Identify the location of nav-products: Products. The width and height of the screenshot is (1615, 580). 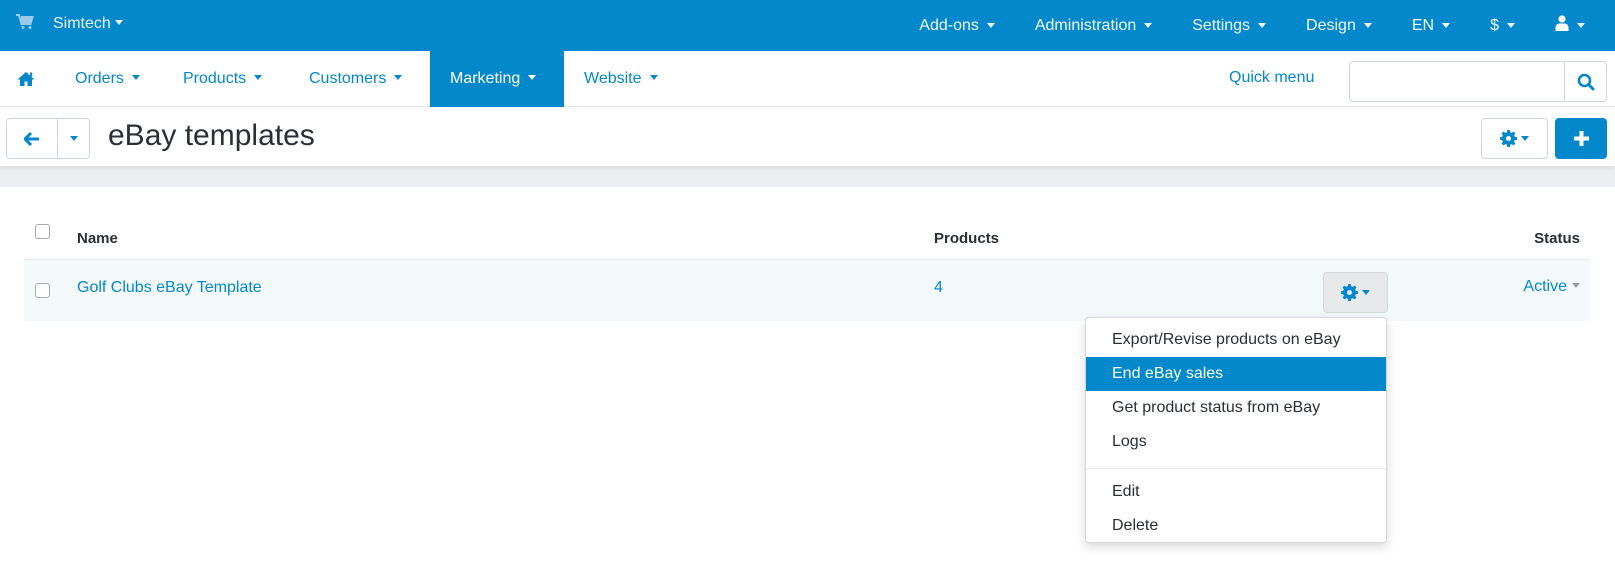
(223, 79).